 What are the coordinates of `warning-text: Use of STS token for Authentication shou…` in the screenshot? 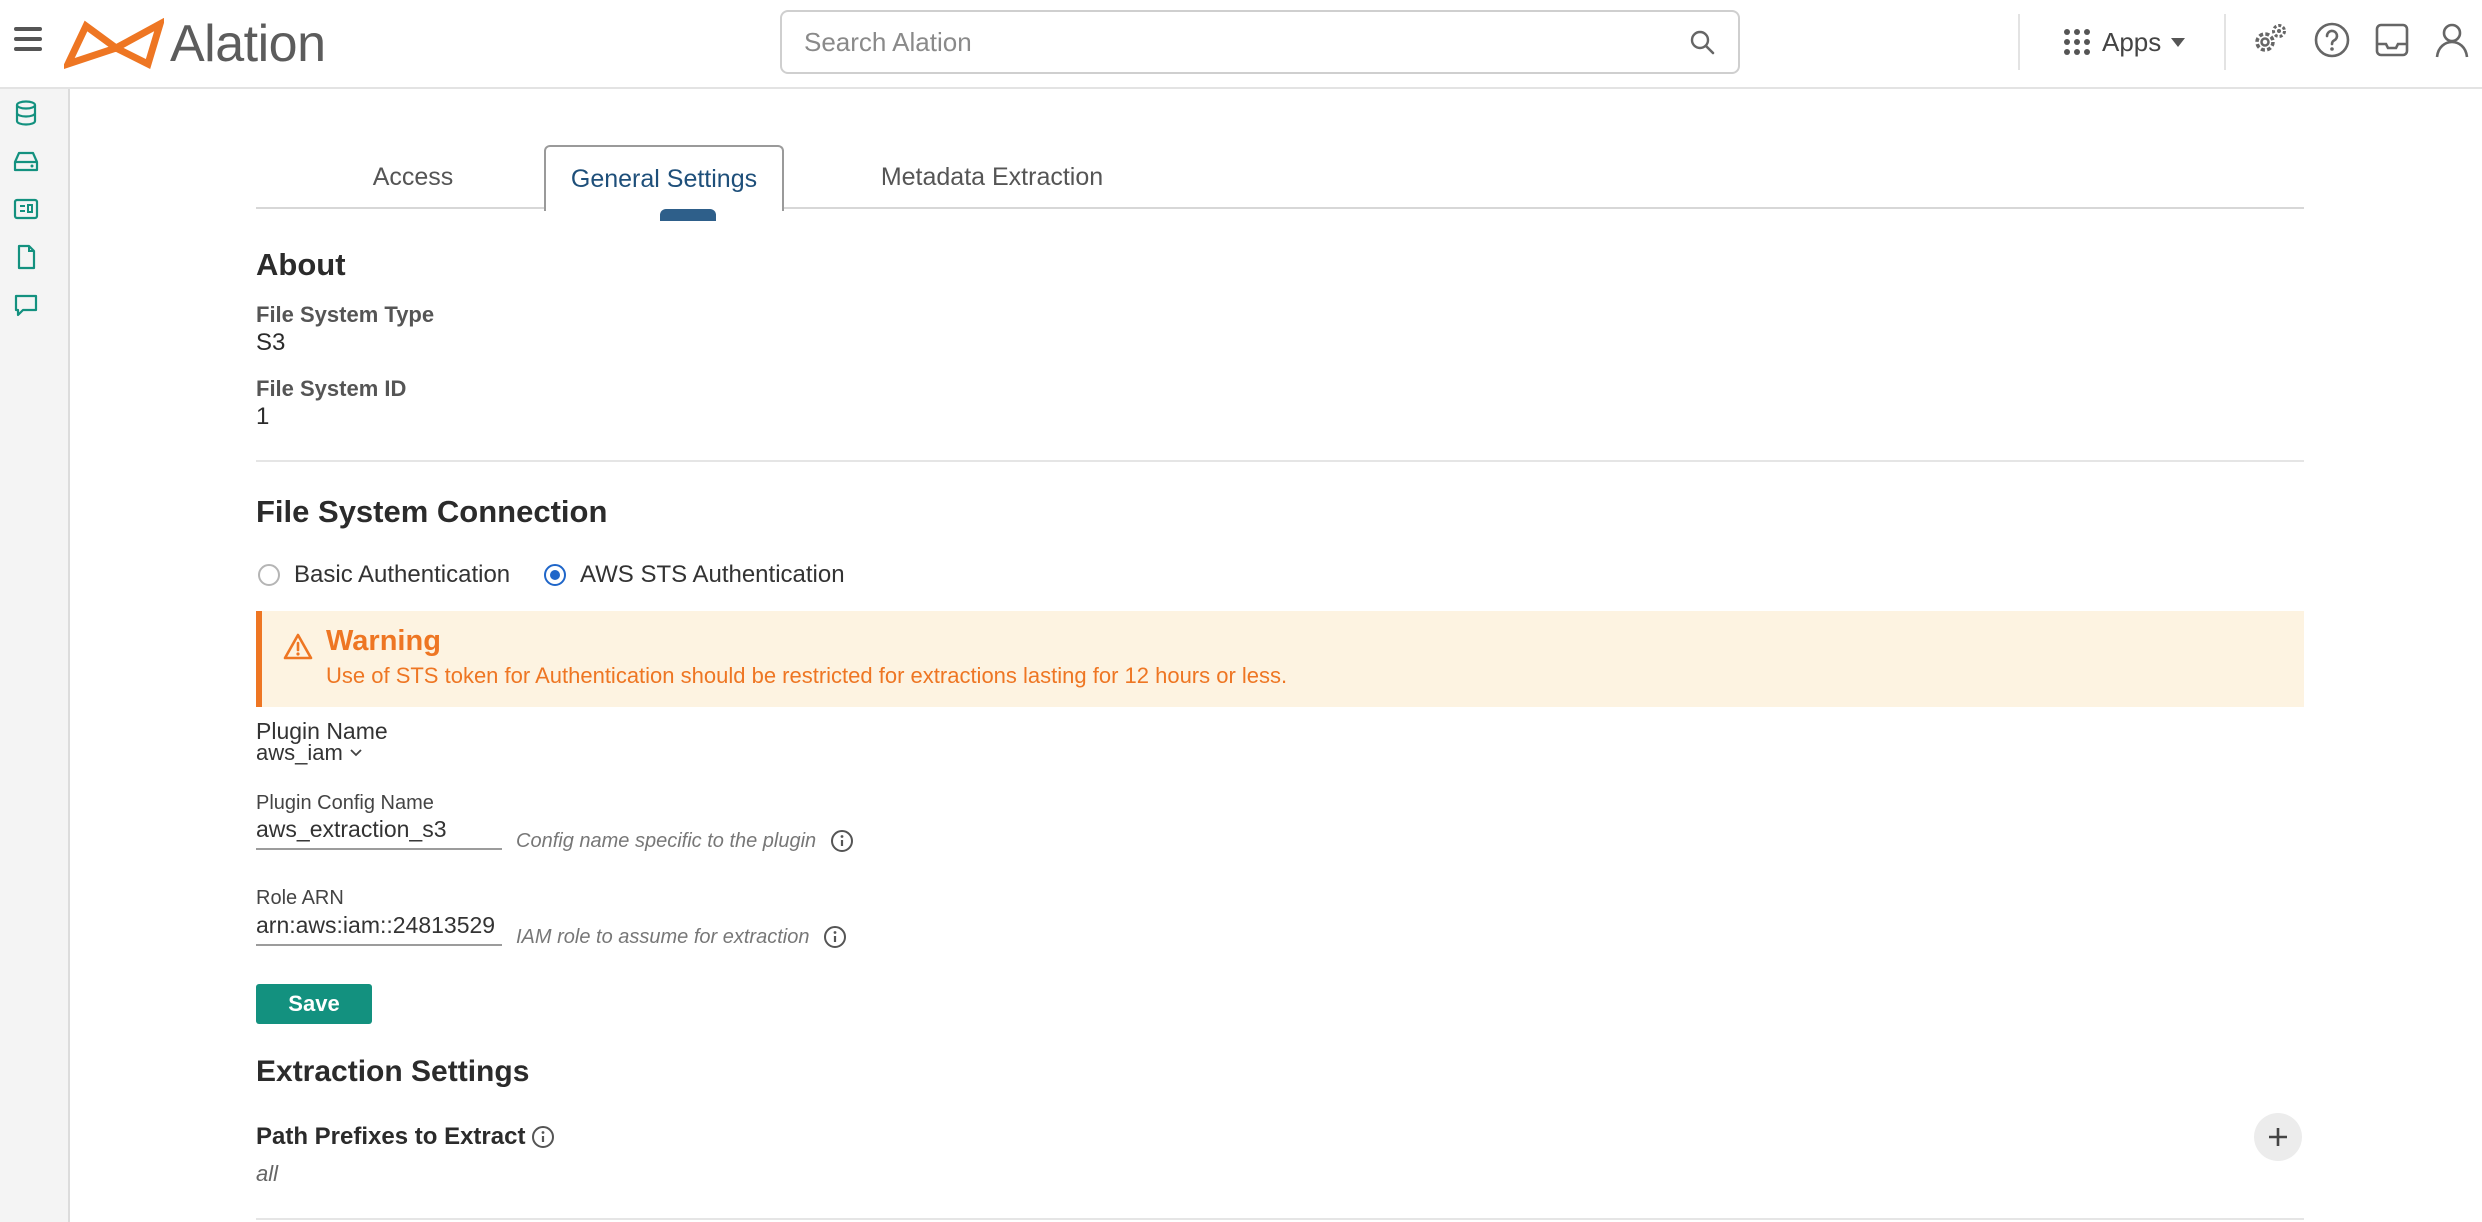 It's located at (807, 675).